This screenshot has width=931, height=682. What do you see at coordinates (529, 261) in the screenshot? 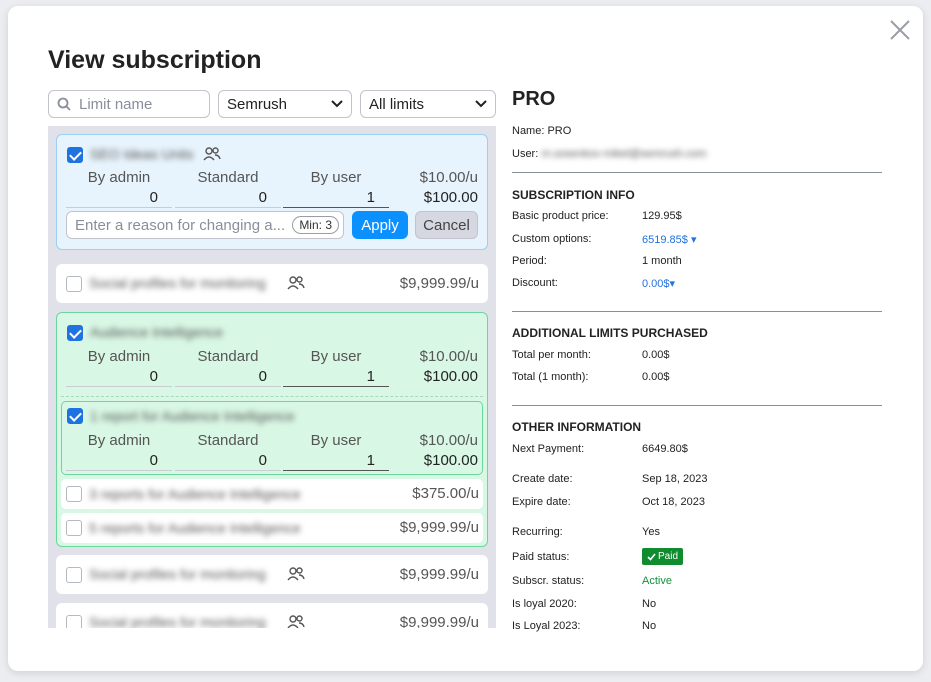
I see `period-label: Period:` at bounding box center [529, 261].